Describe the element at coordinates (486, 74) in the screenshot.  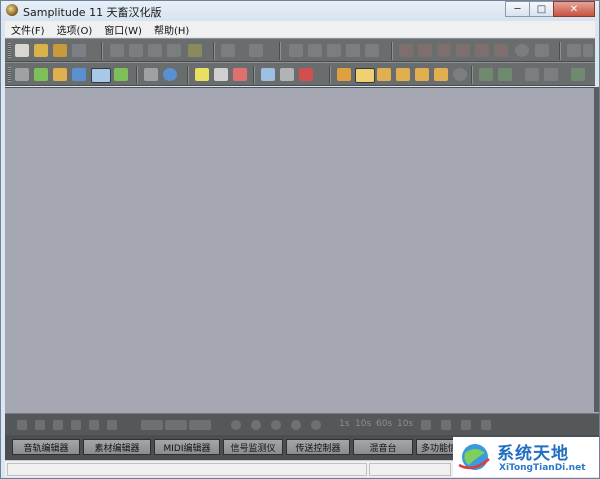
I see `go-start-icon` at that location.